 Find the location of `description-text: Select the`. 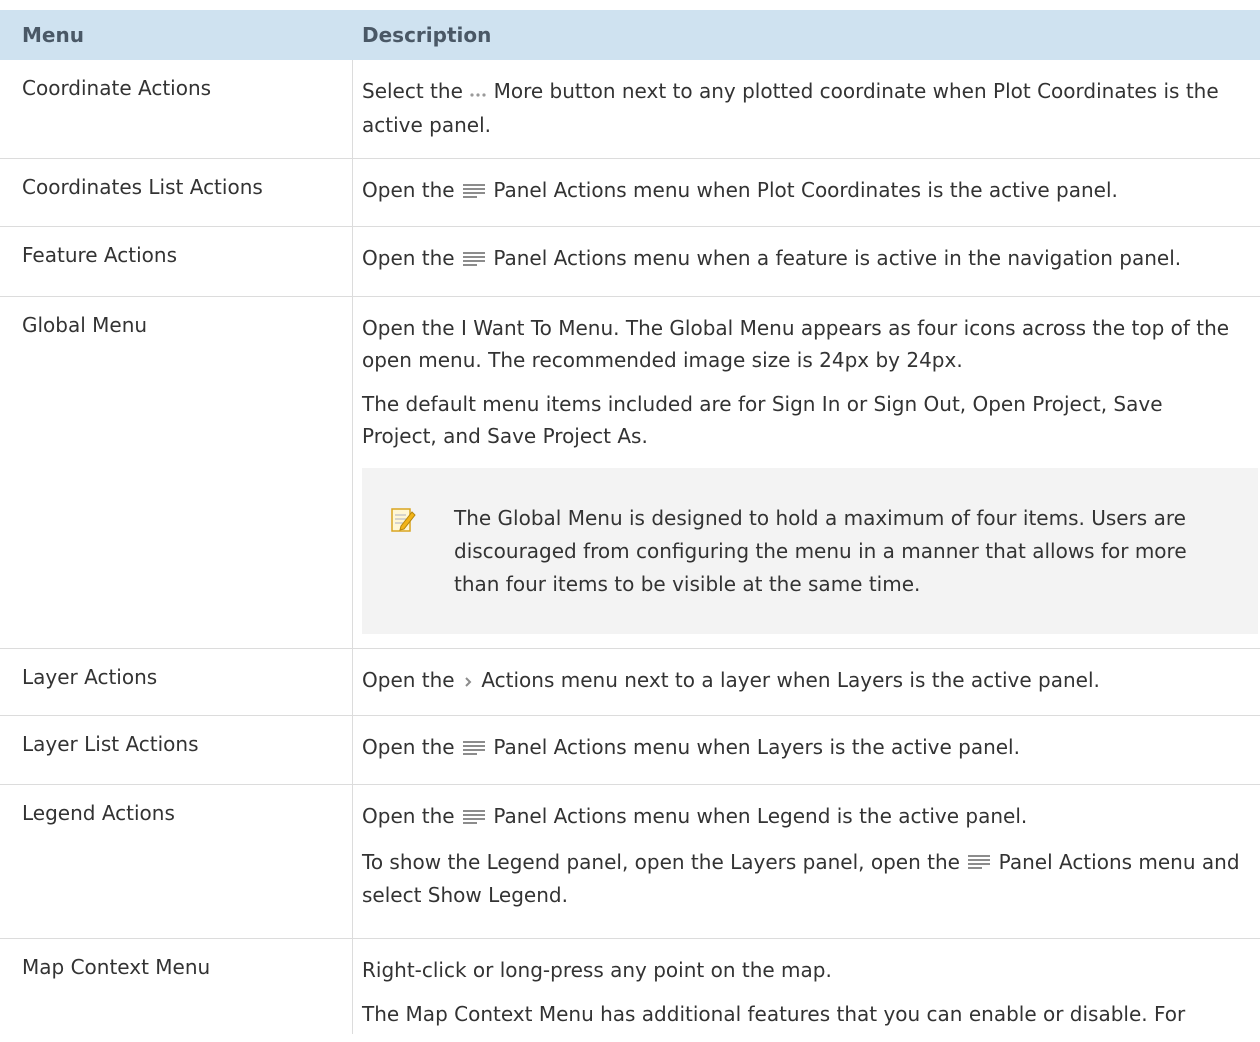

description-text: Select the is located at coordinates (412, 91).